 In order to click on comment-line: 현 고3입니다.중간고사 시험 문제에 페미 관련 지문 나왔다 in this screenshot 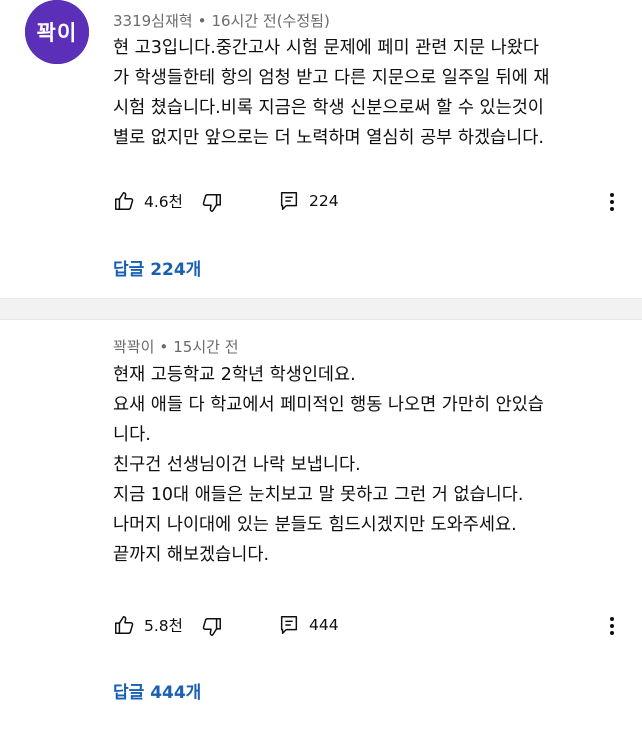, I will do `click(326, 48)`.